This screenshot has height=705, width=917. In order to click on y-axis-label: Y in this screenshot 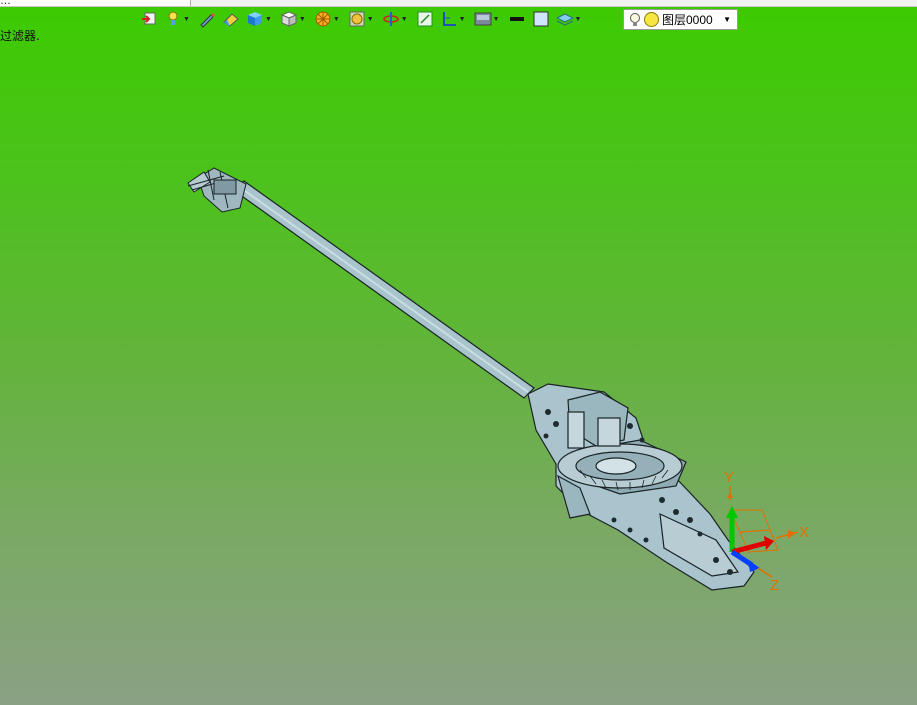, I will do `click(729, 477)`.